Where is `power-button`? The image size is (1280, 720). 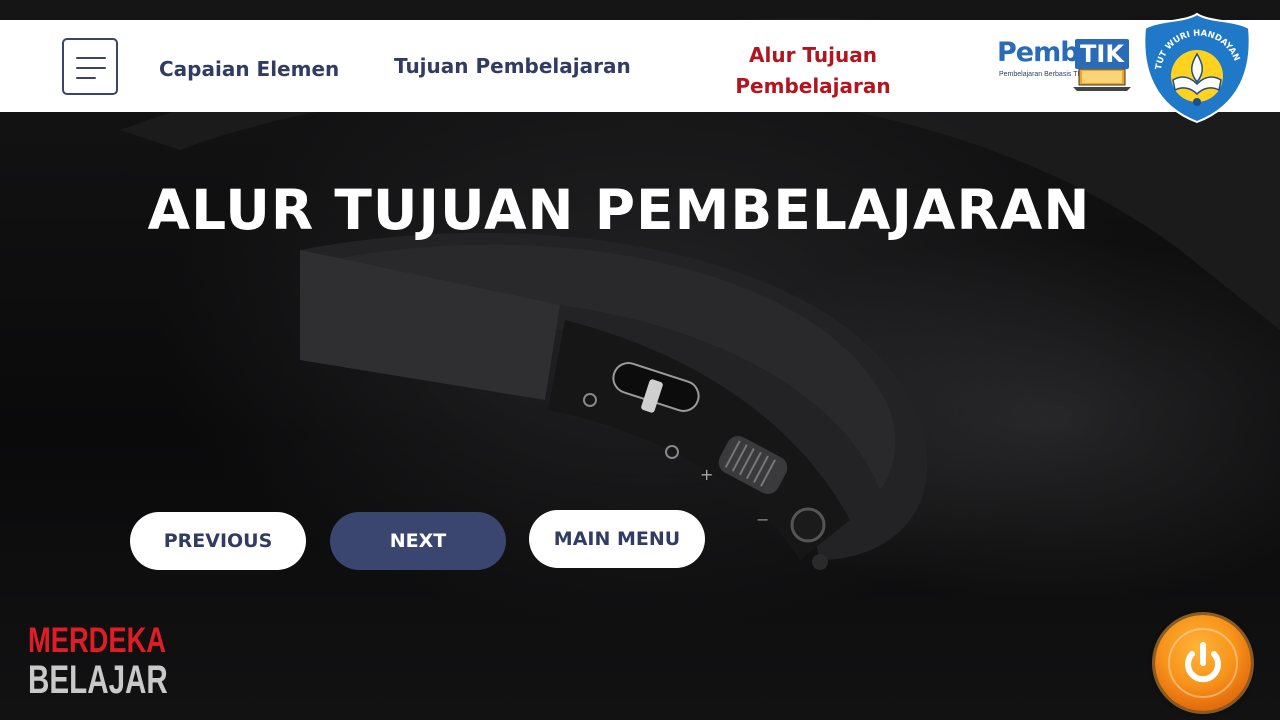
power-button is located at coordinates (1203, 663).